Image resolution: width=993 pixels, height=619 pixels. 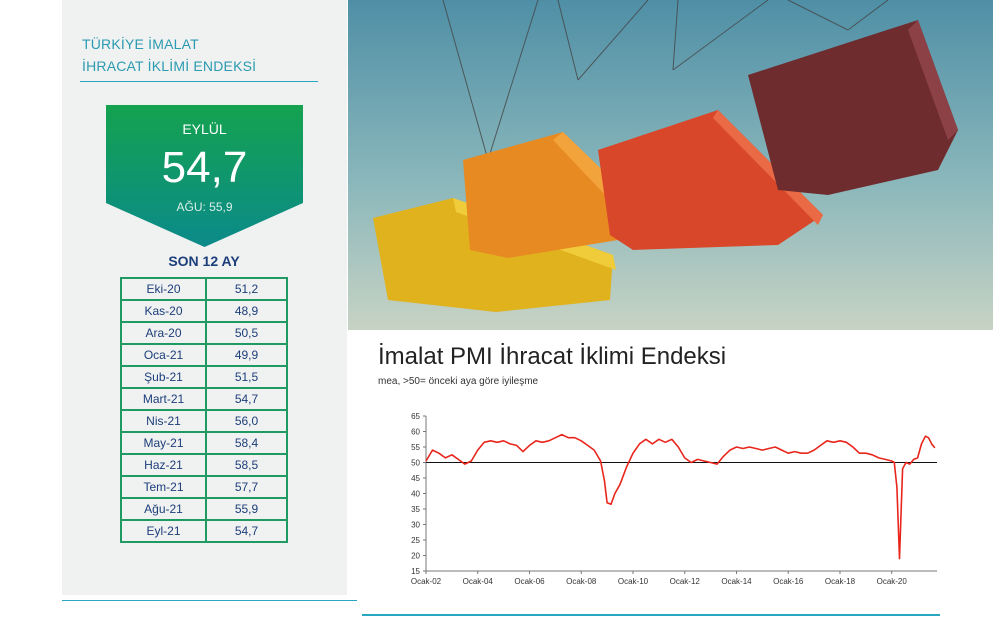 I want to click on y-tick-label: 30, so click(x=415, y=525).